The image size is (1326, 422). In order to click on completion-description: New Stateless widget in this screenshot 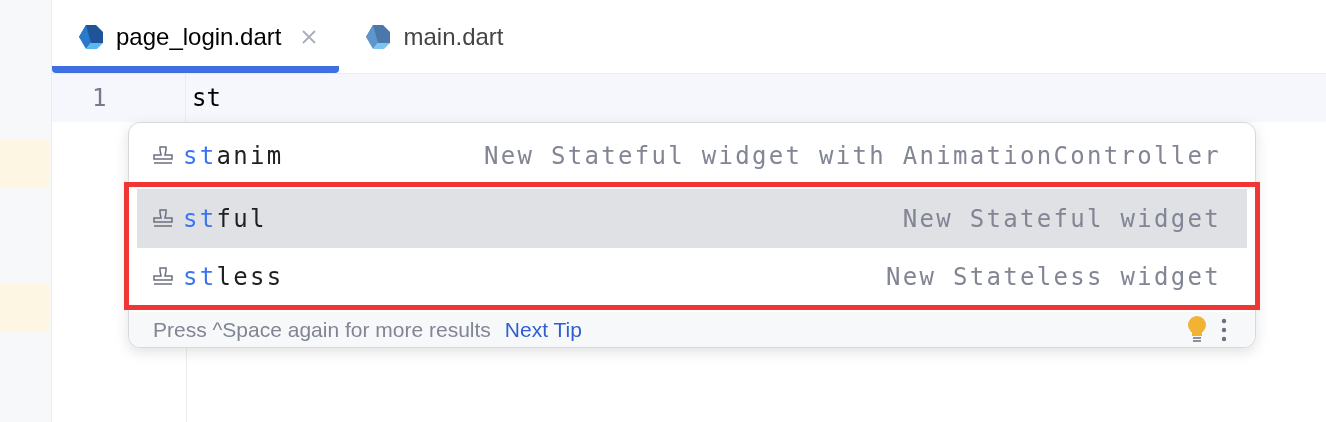, I will do `click(1053, 276)`.